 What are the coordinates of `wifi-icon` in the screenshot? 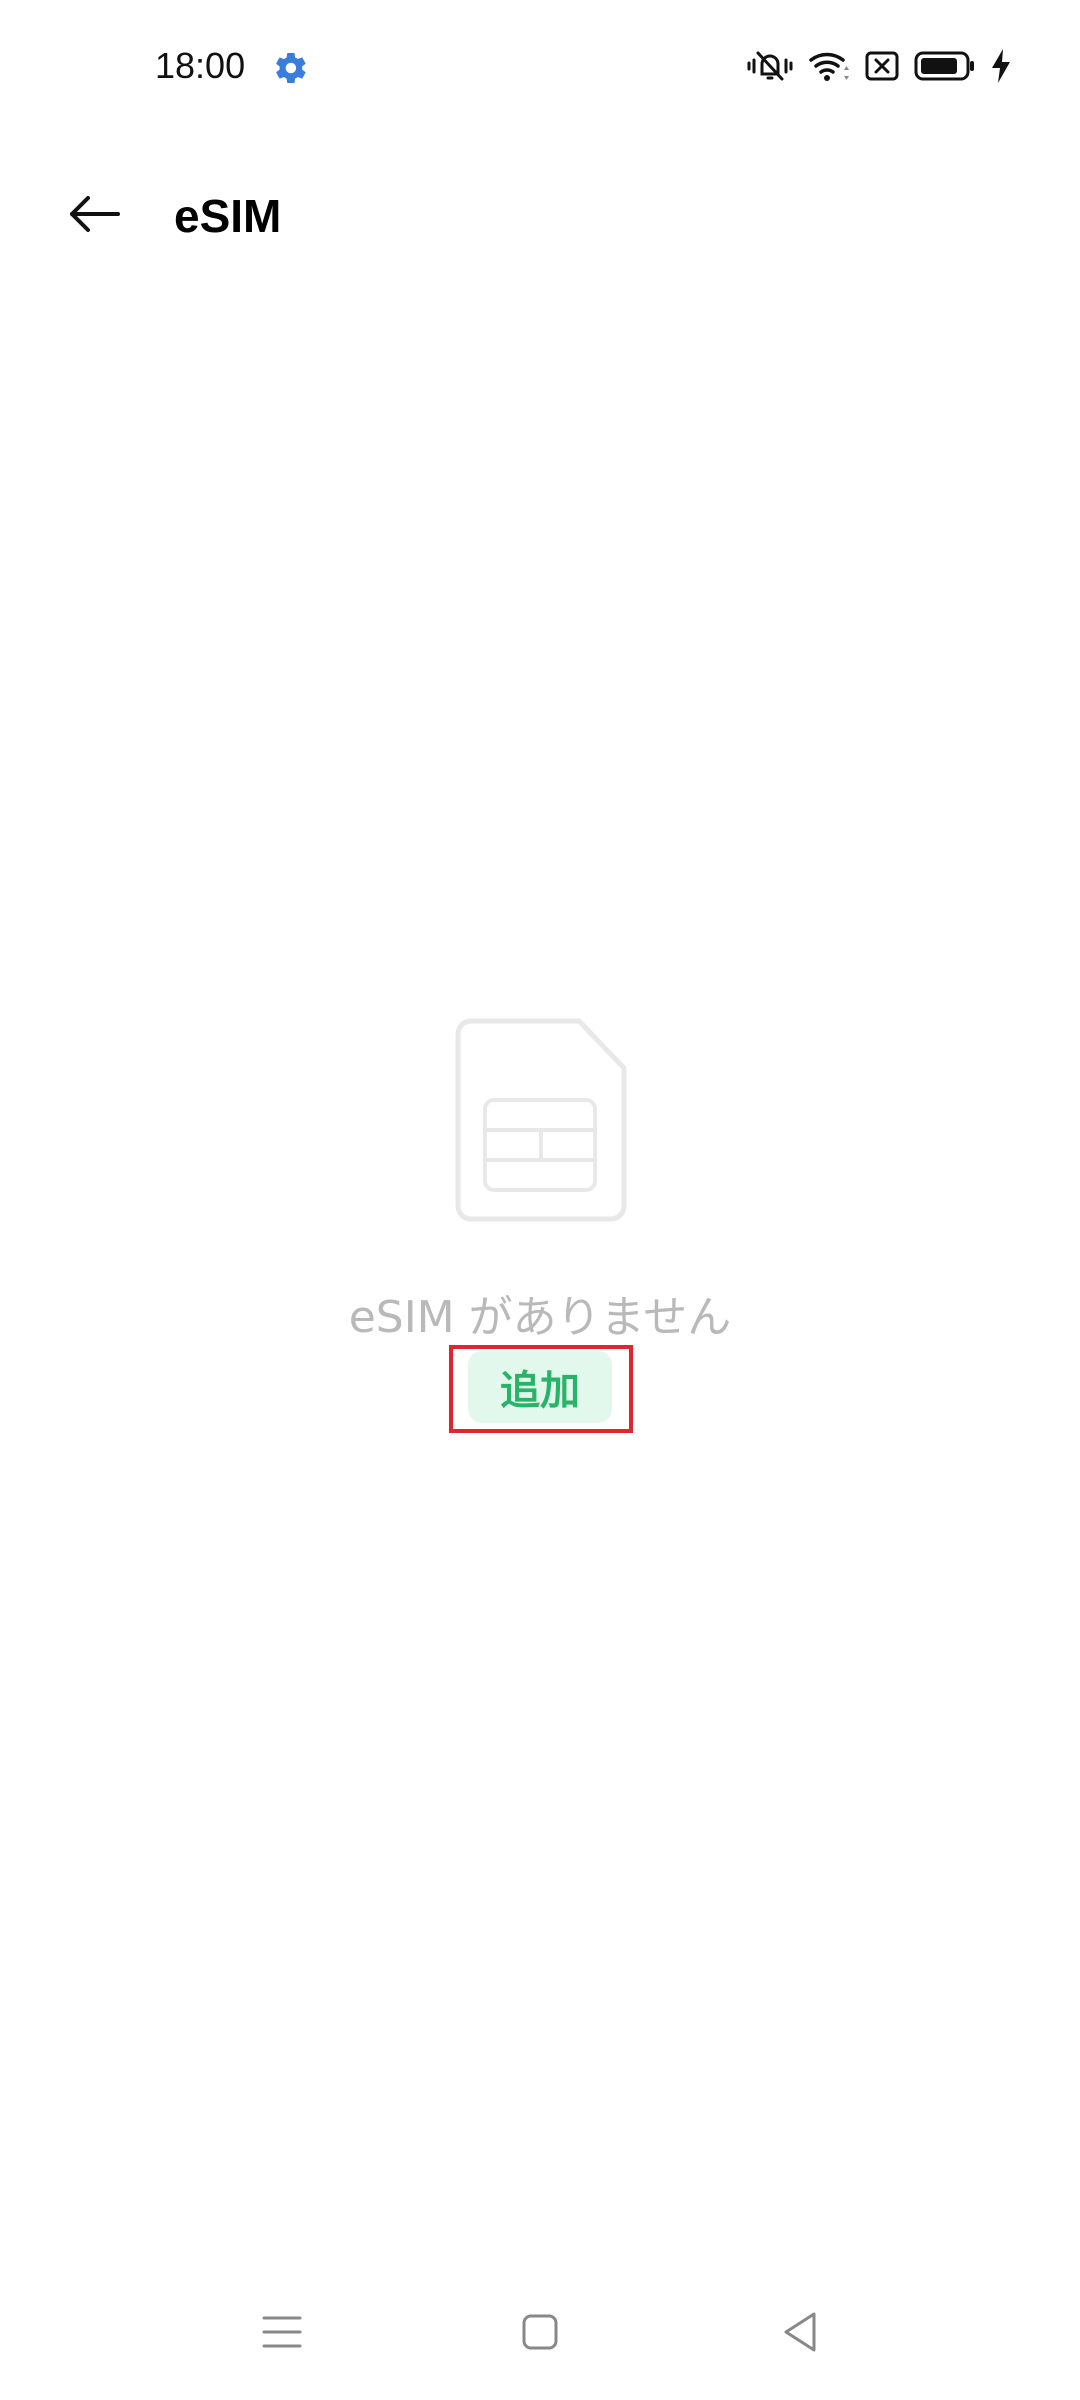 It's located at (829, 68).